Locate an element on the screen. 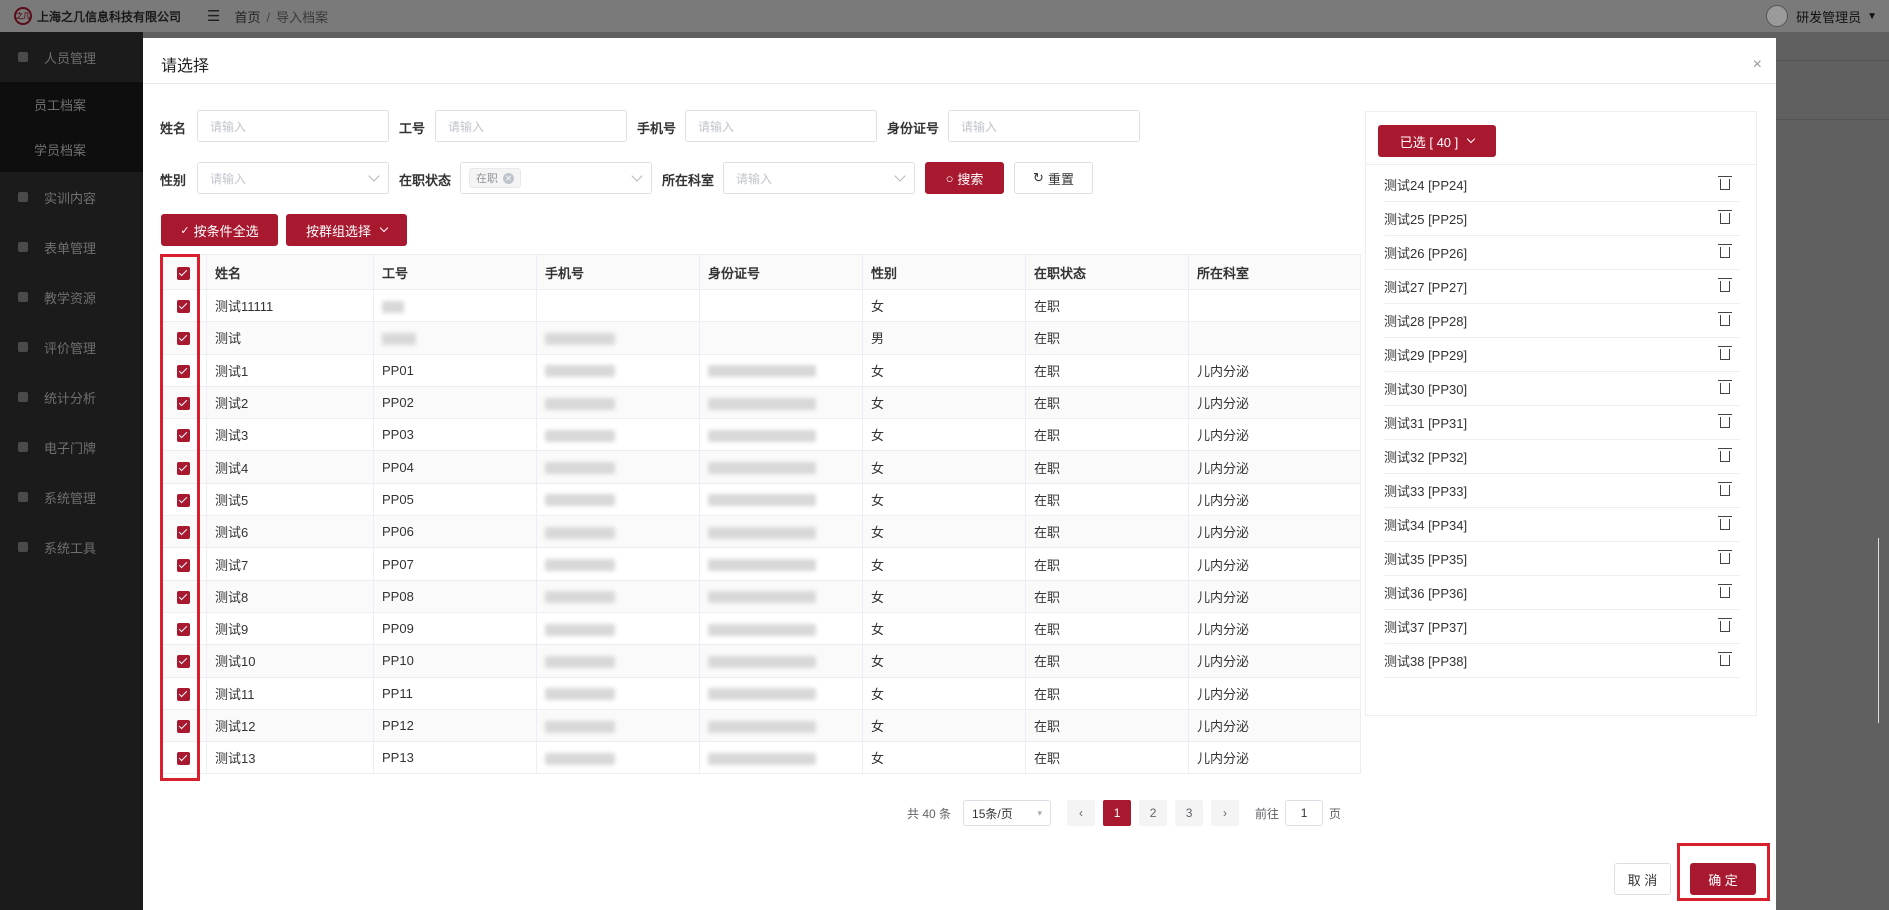  department-select: 请输入 is located at coordinates (819, 178).